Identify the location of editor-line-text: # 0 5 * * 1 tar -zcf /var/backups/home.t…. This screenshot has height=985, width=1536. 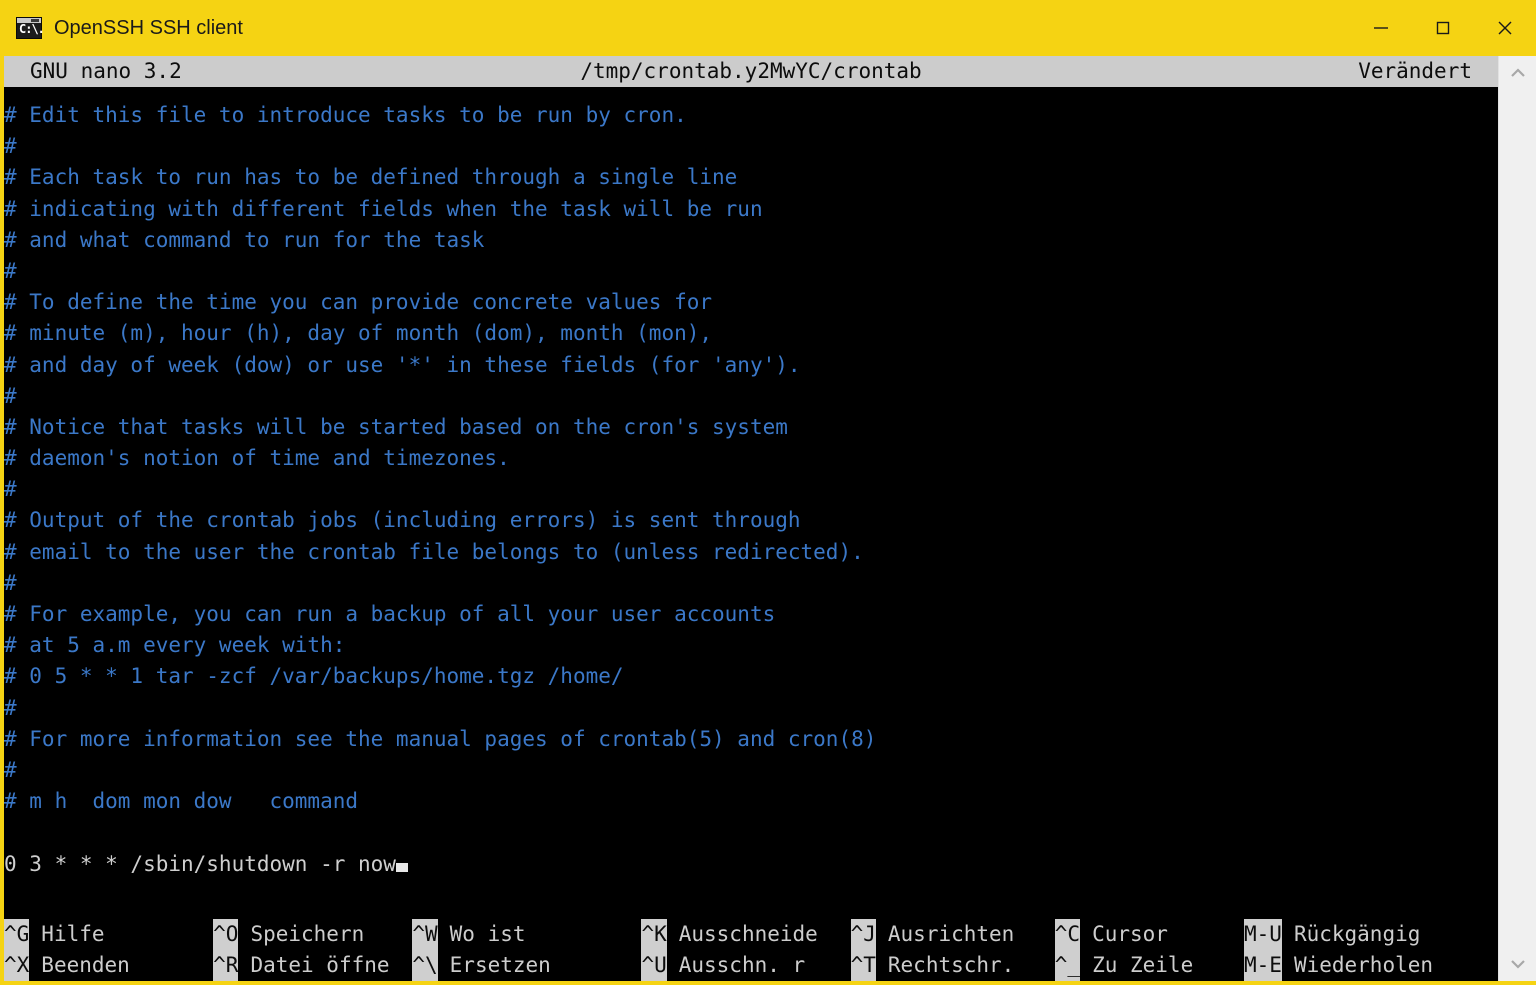
(314, 676).